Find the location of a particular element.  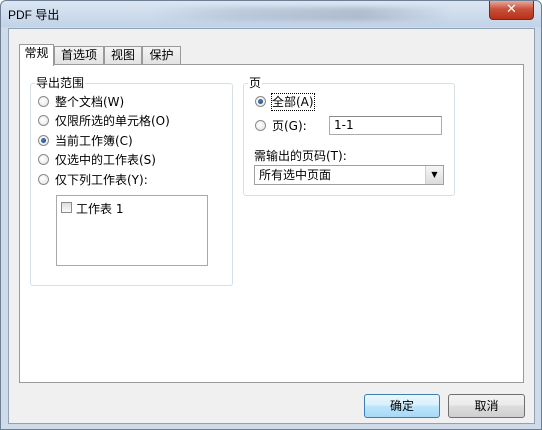

radio-whole-document-label: 整个文档(W) is located at coordinates (90, 102).